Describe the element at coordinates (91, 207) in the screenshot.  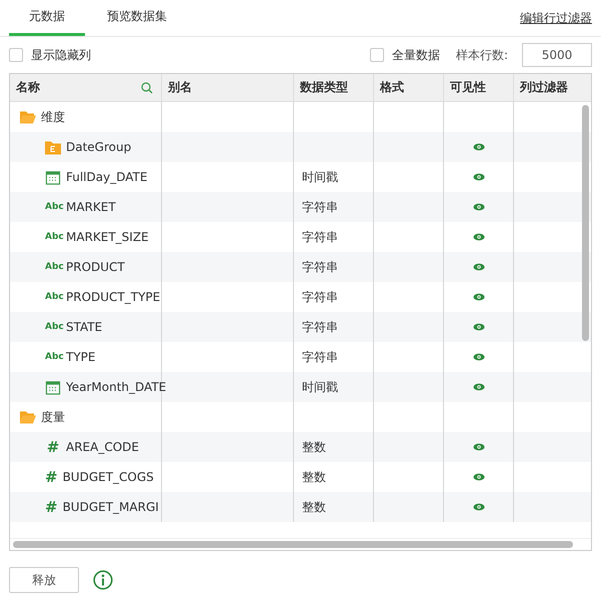
I see `field-name: MARKET` at that location.